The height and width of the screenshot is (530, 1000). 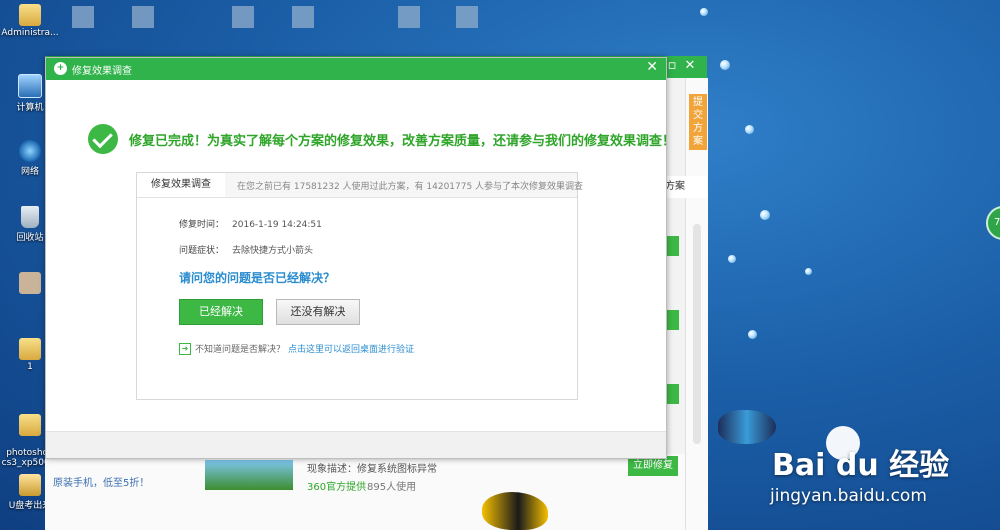 What do you see at coordinates (29, 172) in the screenshot?
I see `desktop-icon-label: 网络` at bounding box center [29, 172].